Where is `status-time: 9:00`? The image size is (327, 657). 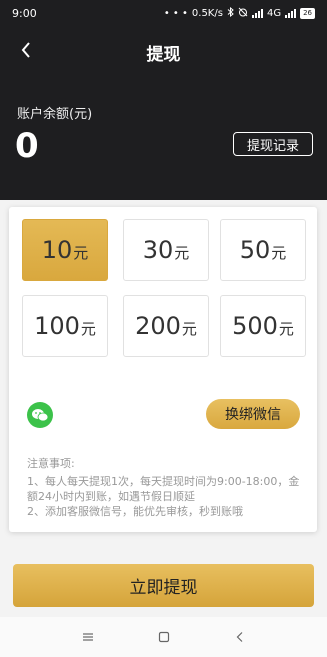 status-time: 9:00 is located at coordinates (24, 13).